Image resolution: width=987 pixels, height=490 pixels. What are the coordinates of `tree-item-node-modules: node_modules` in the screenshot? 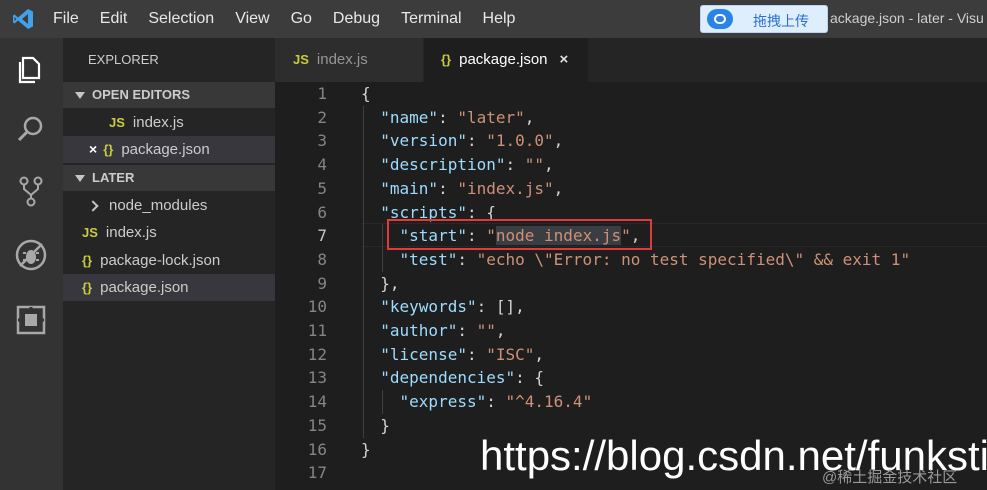 It's located at (182, 205).